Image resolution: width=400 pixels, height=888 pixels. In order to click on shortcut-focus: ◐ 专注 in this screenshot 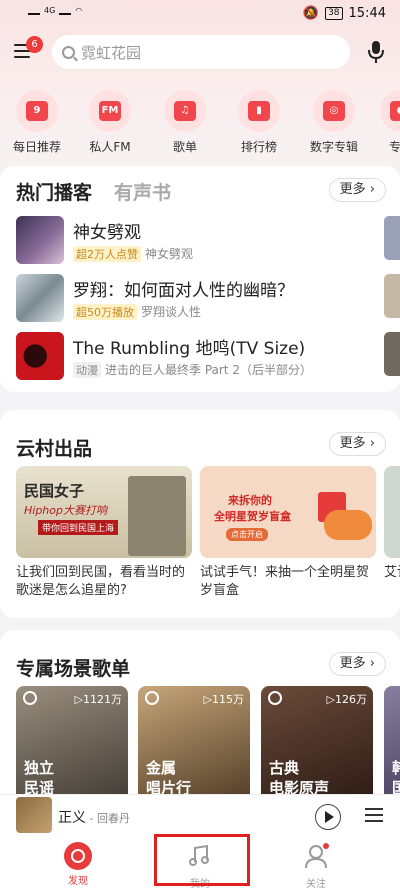, I will do `click(382, 122)`.